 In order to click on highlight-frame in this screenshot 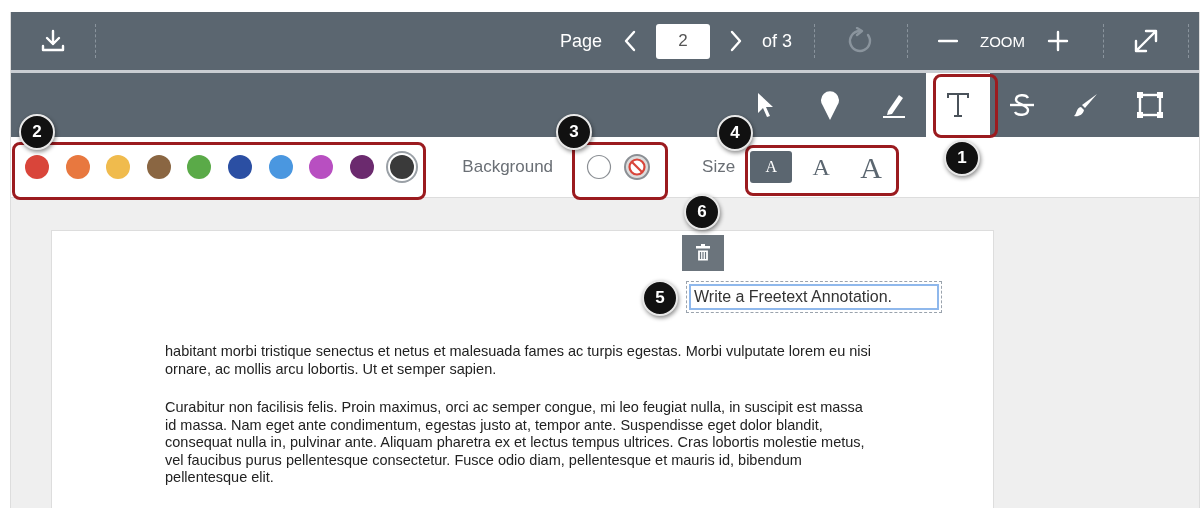, I will do `click(965, 106)`.